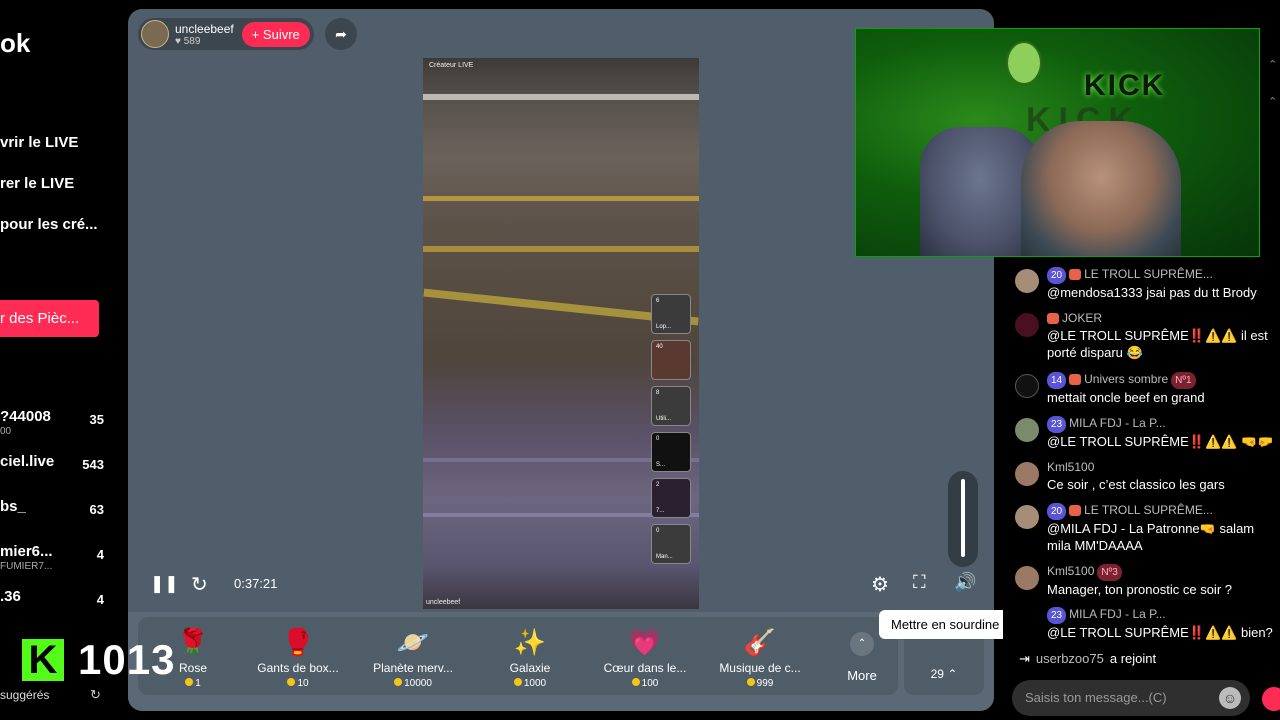 Image resolution: width=1280 pixels, height=720 pixels. Describe the element at coordinates (658, 485) in the screenshot. I see `guest-count: 2` at that location.